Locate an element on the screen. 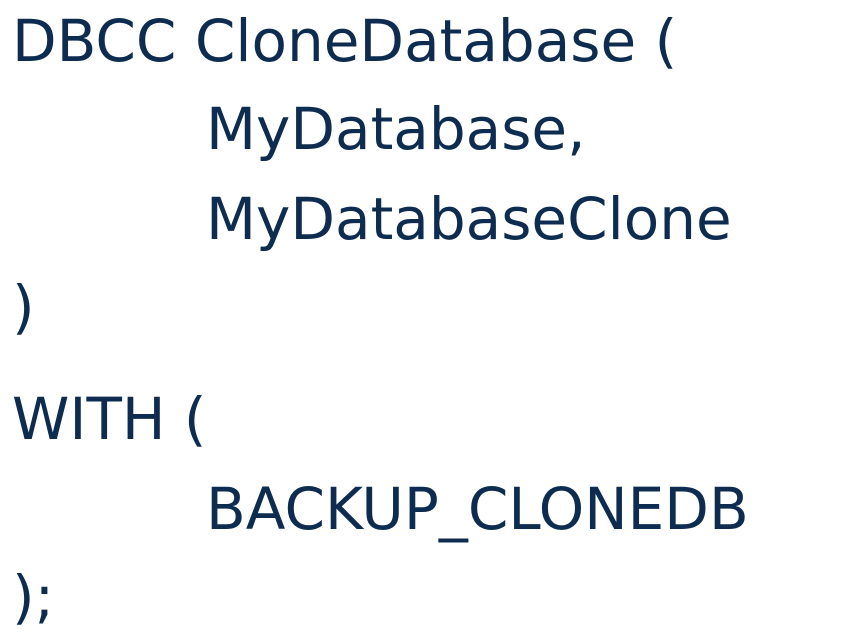 This screenshot has width=855, height=638. code-line-dbcc-clonedatabase: DBCC CloneDatabase ( is located at coordinates (345, 41).